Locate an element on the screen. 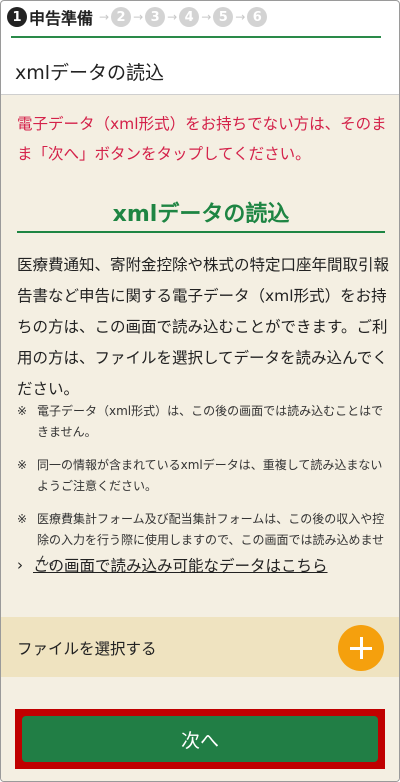 This screenshot has height=782, width=400. step-2-badge: 2 is located at coordinates (121, 17).